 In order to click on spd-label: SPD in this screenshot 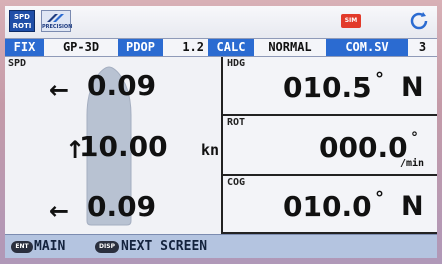, I will do `click(17, 63)`.